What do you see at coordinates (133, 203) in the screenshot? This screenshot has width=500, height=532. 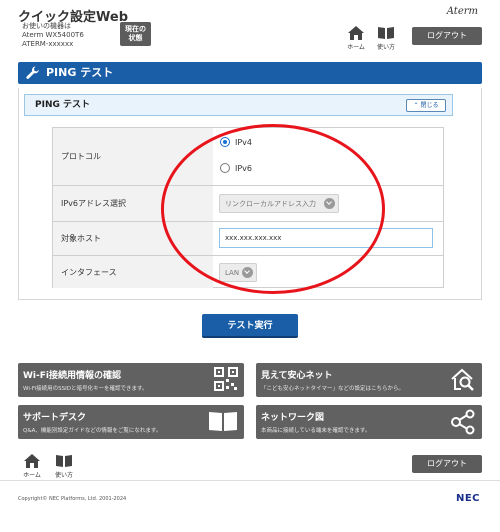 I see `ipv6-address-label: IPv6アドレス選択` at bounding box center [133, 203].